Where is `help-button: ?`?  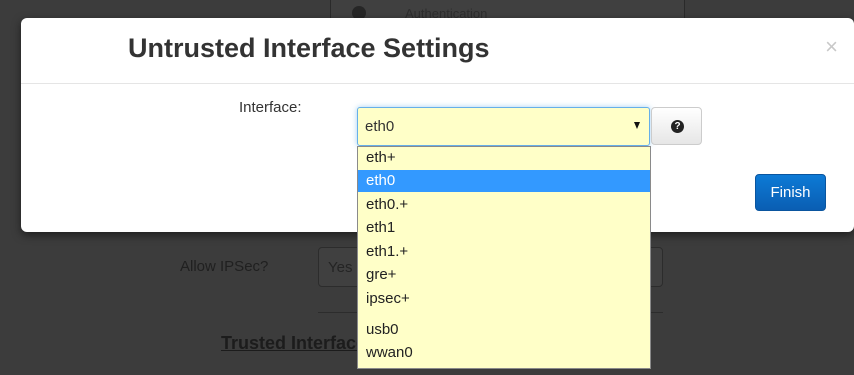 help-button: ? is located at coordinates (676, 126).